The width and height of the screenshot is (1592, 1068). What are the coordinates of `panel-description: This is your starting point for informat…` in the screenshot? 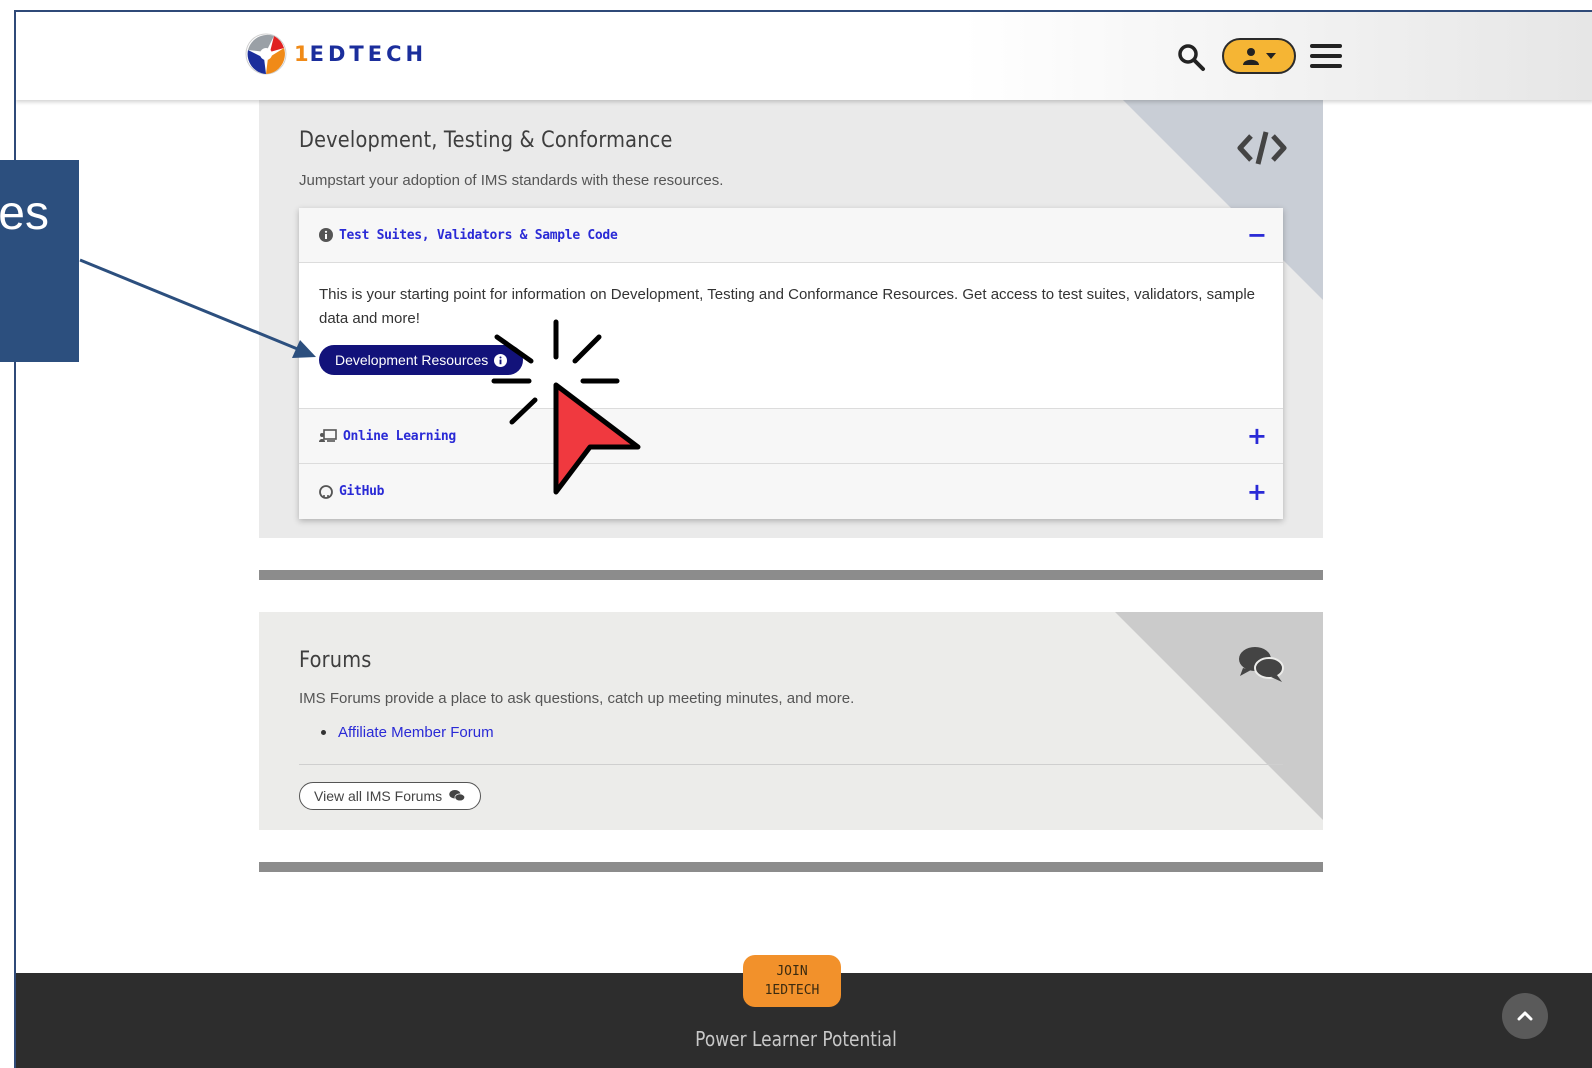 It's located at (787, 306).